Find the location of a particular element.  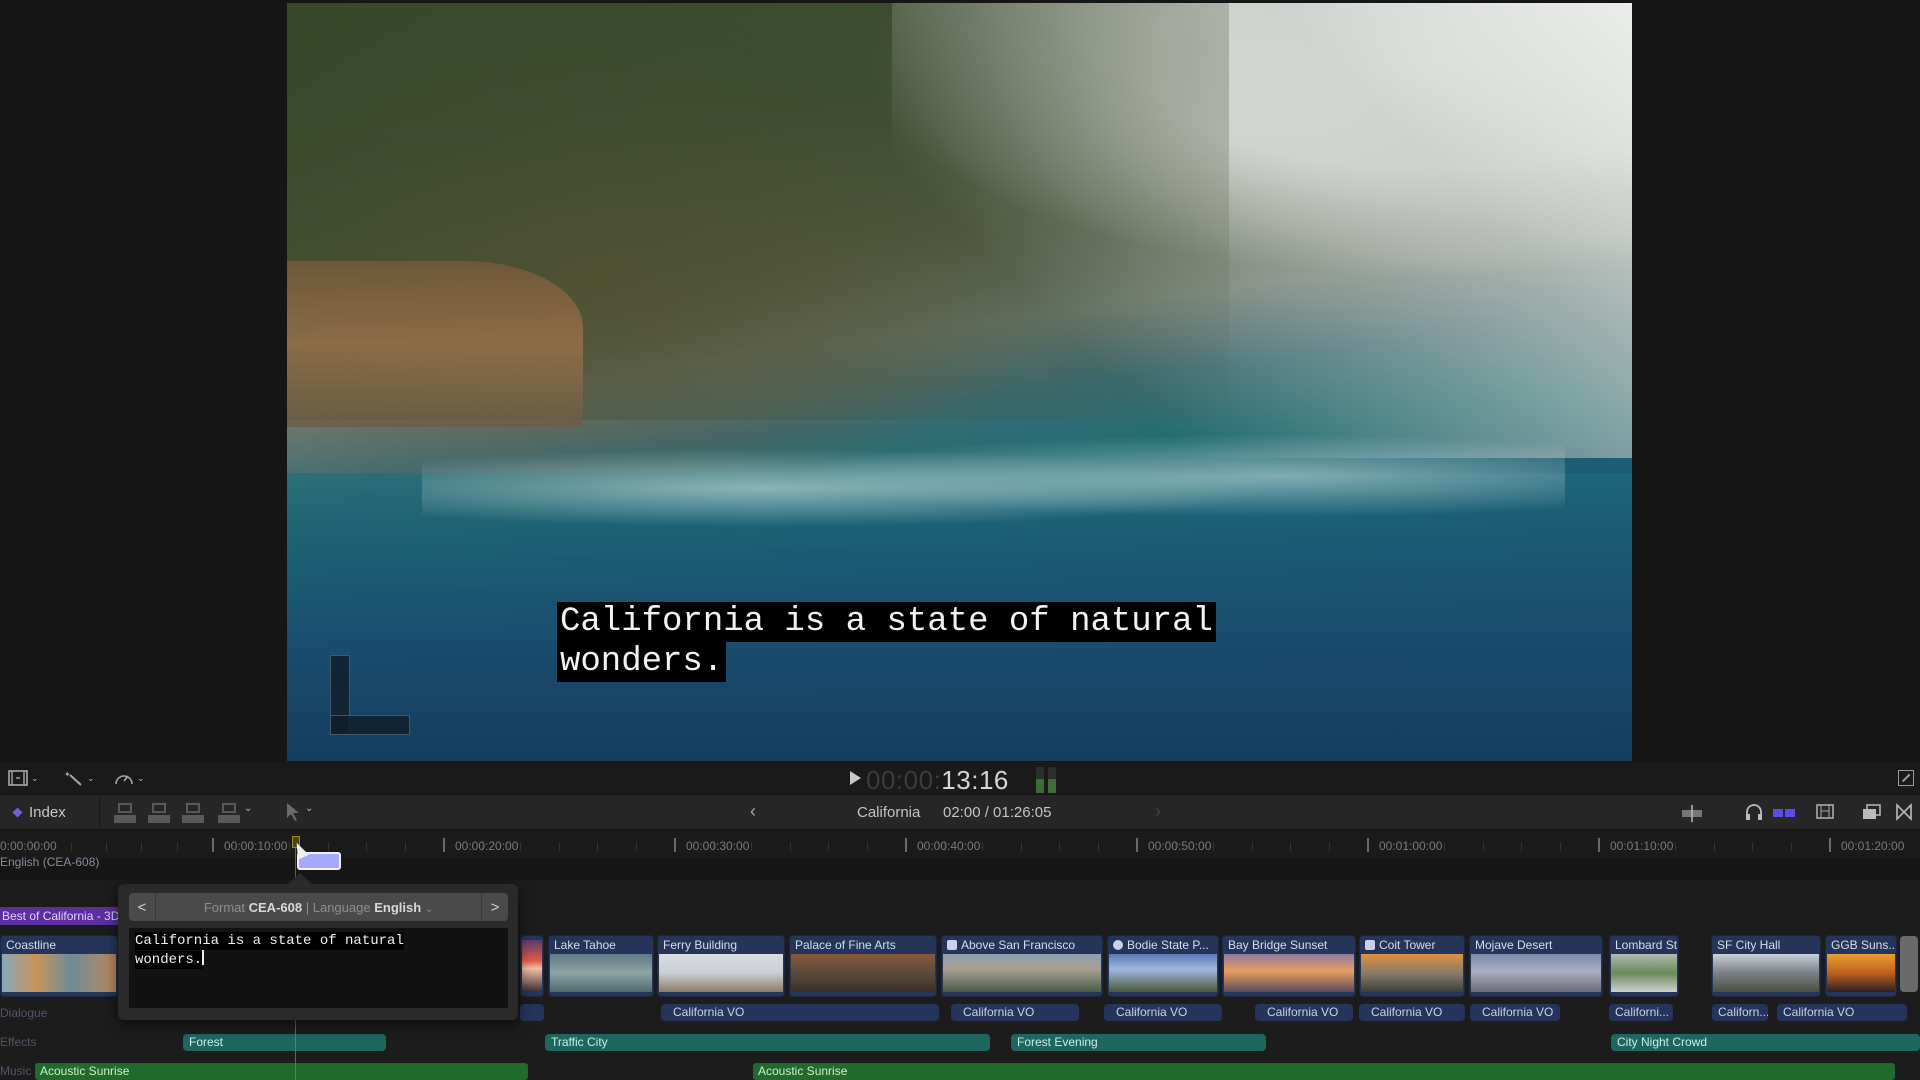

clip-title: Palace of Fine Arts is located at coordinates (845, 945).